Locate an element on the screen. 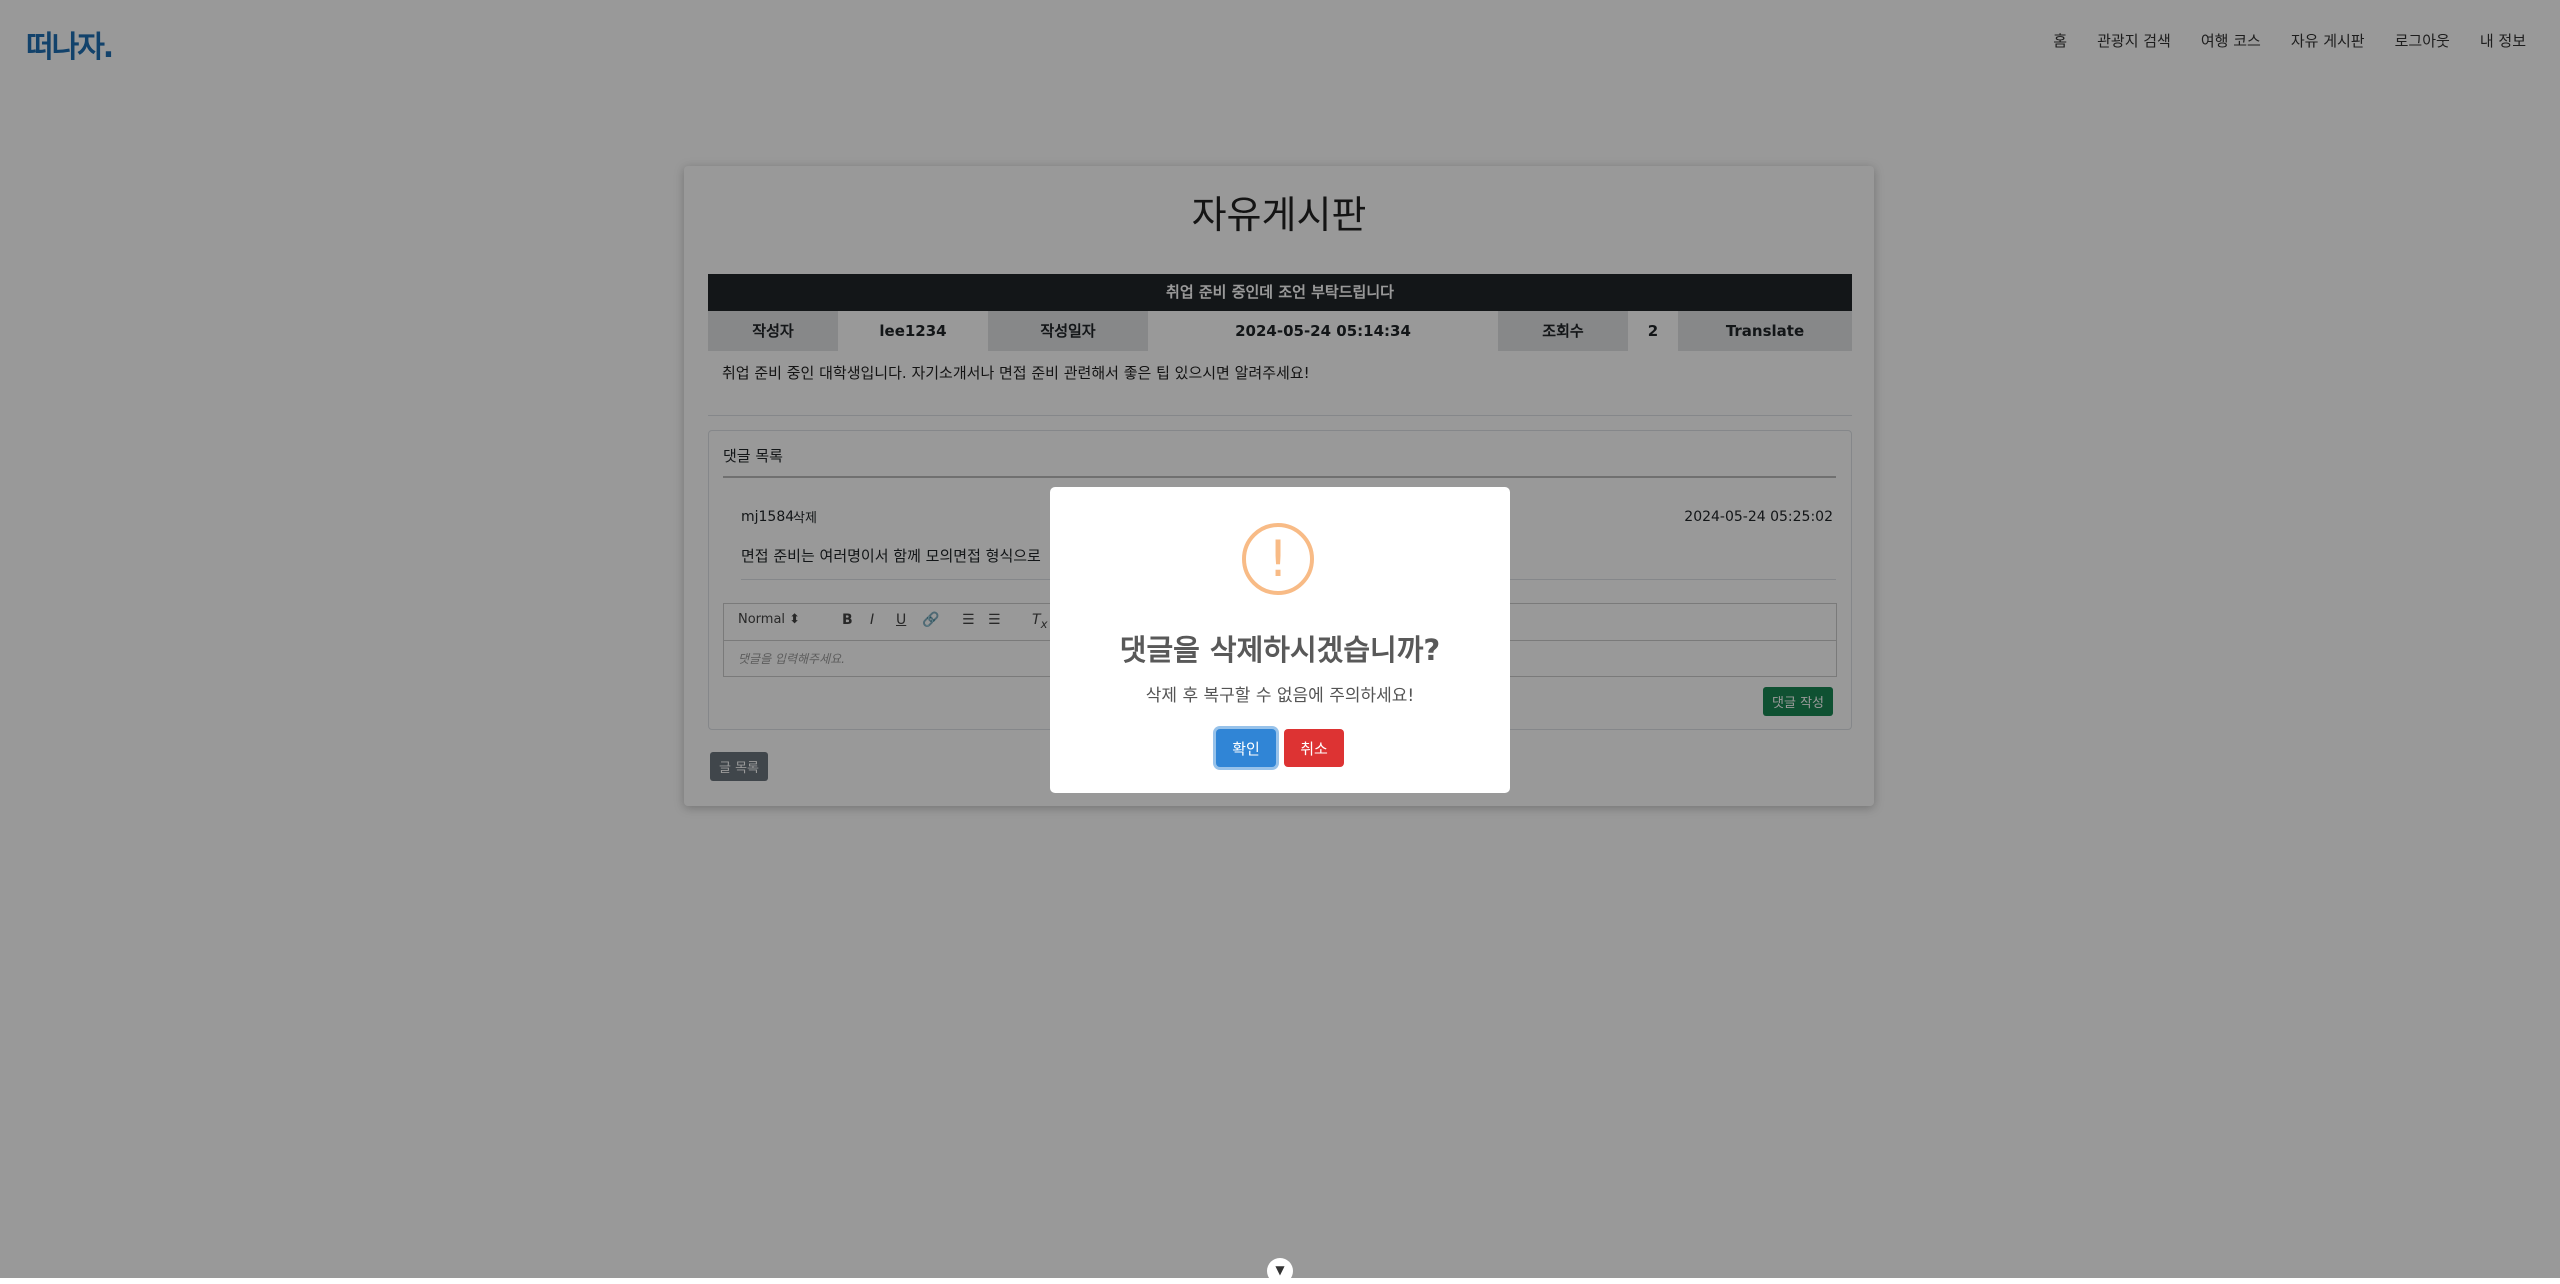 The image size is (2560, 1284). cancel-button: 취소 is located at coordinates (1314, 748).